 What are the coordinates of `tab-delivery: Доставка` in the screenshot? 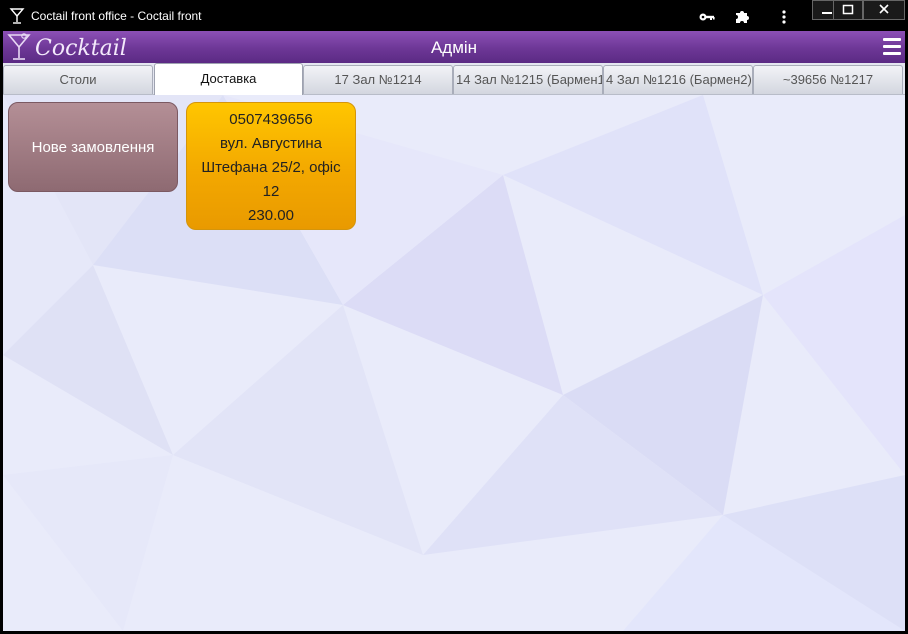 It's located at (228, 79).